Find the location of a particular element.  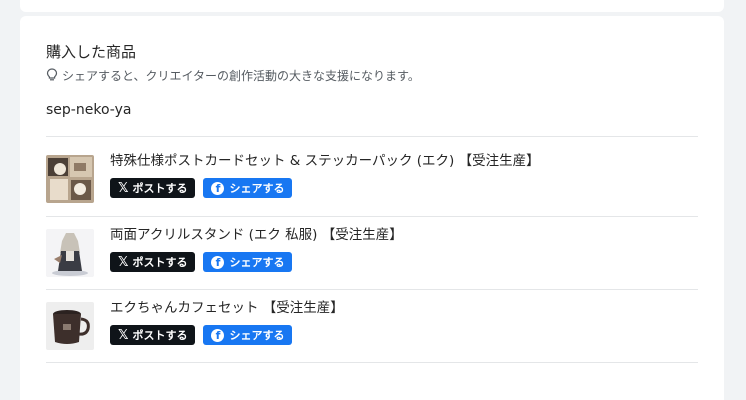

postcard-set-image is located at coordinates (70, 179).